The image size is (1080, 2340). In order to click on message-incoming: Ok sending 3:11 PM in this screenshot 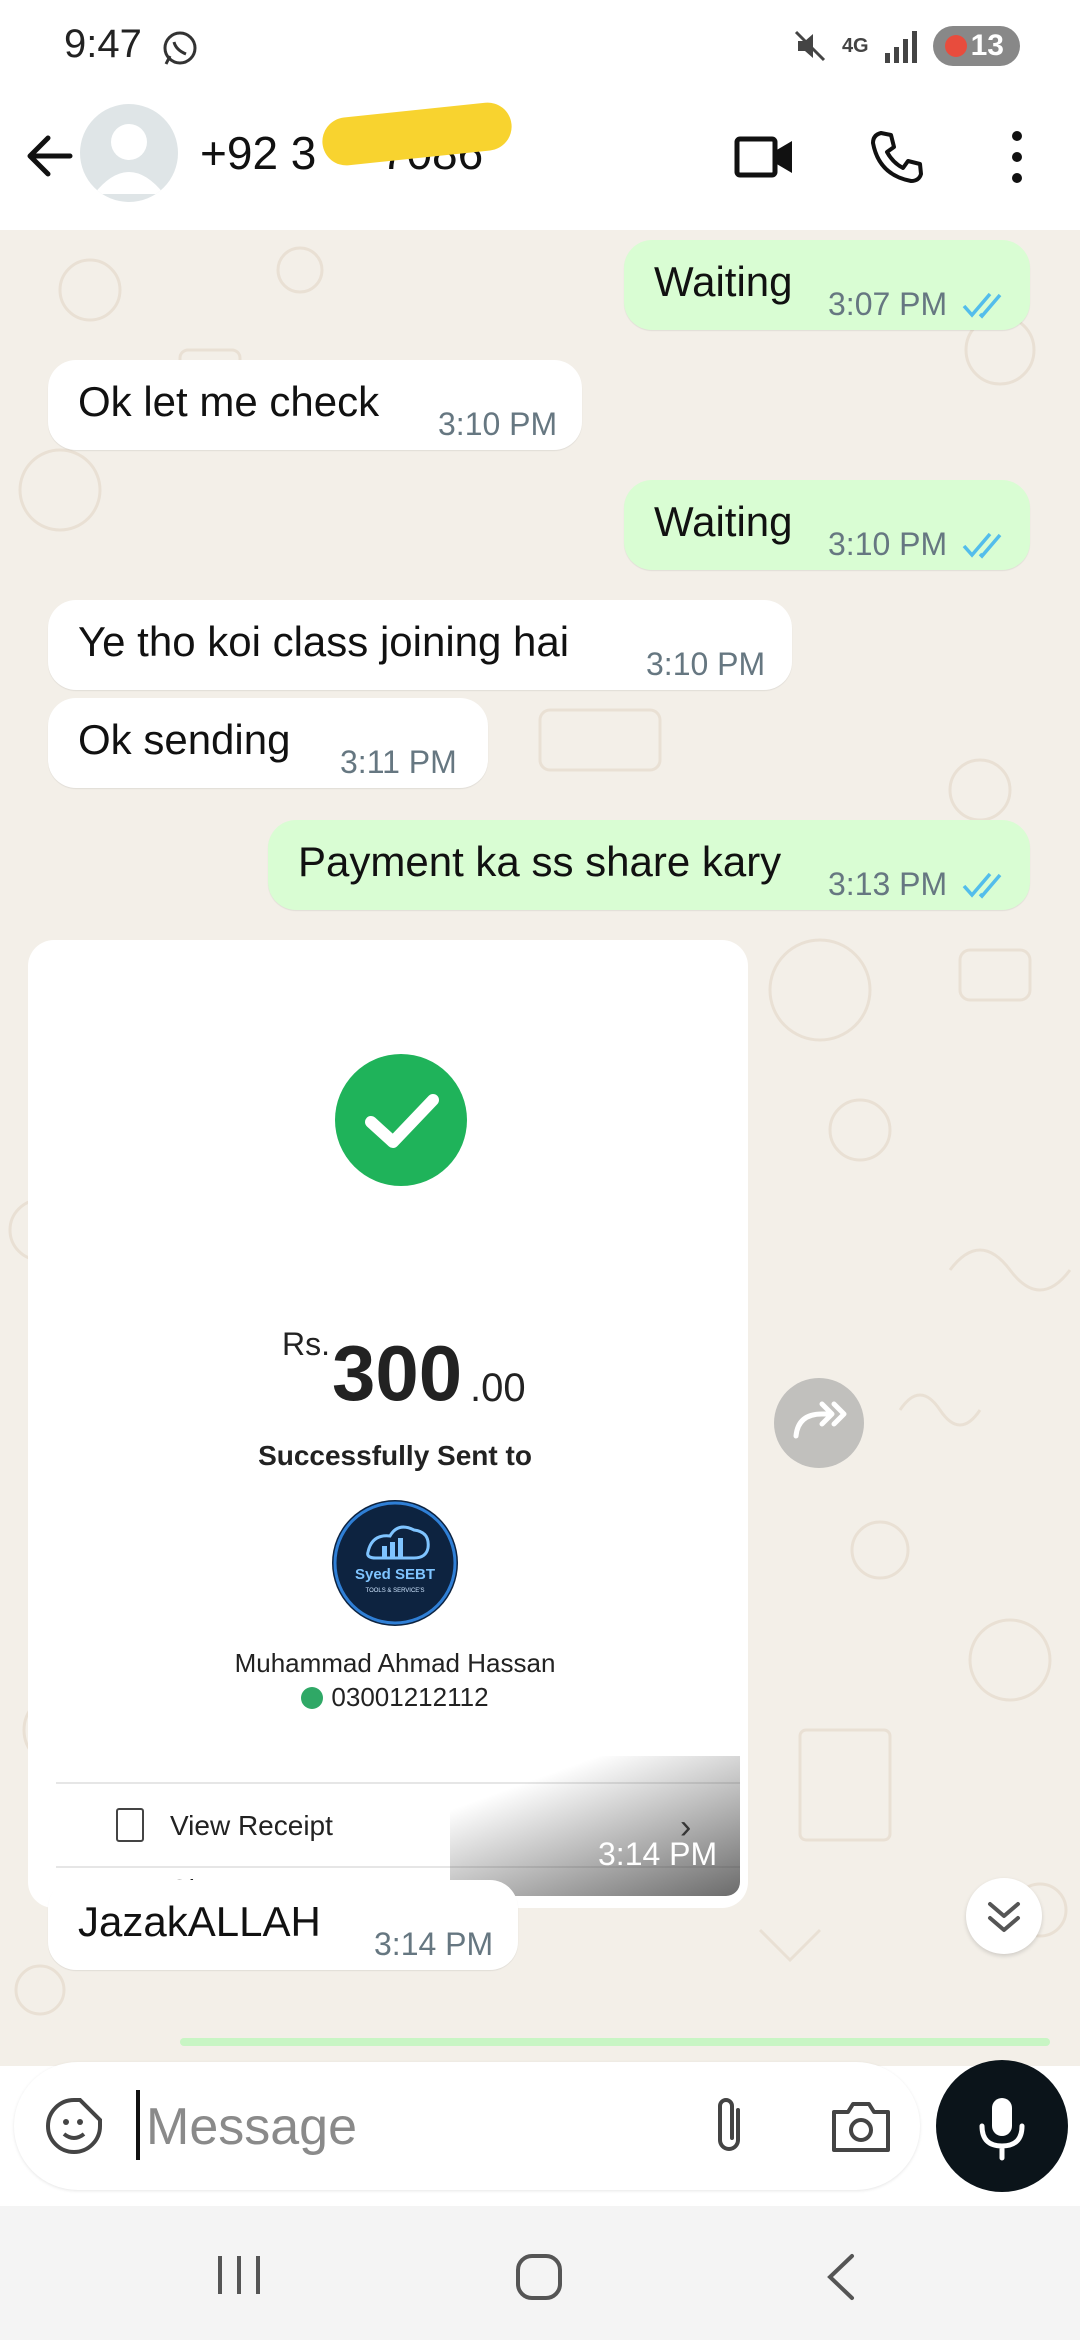, I will do `click(268, 743)`.